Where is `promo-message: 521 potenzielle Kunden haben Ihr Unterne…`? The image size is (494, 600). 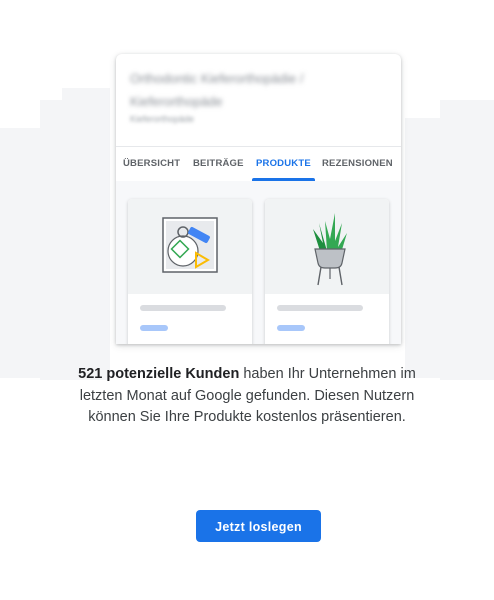
promo-message: 521 potenzielle Kunden haben Ihr Unterne… is located at coordinates (247, 396).